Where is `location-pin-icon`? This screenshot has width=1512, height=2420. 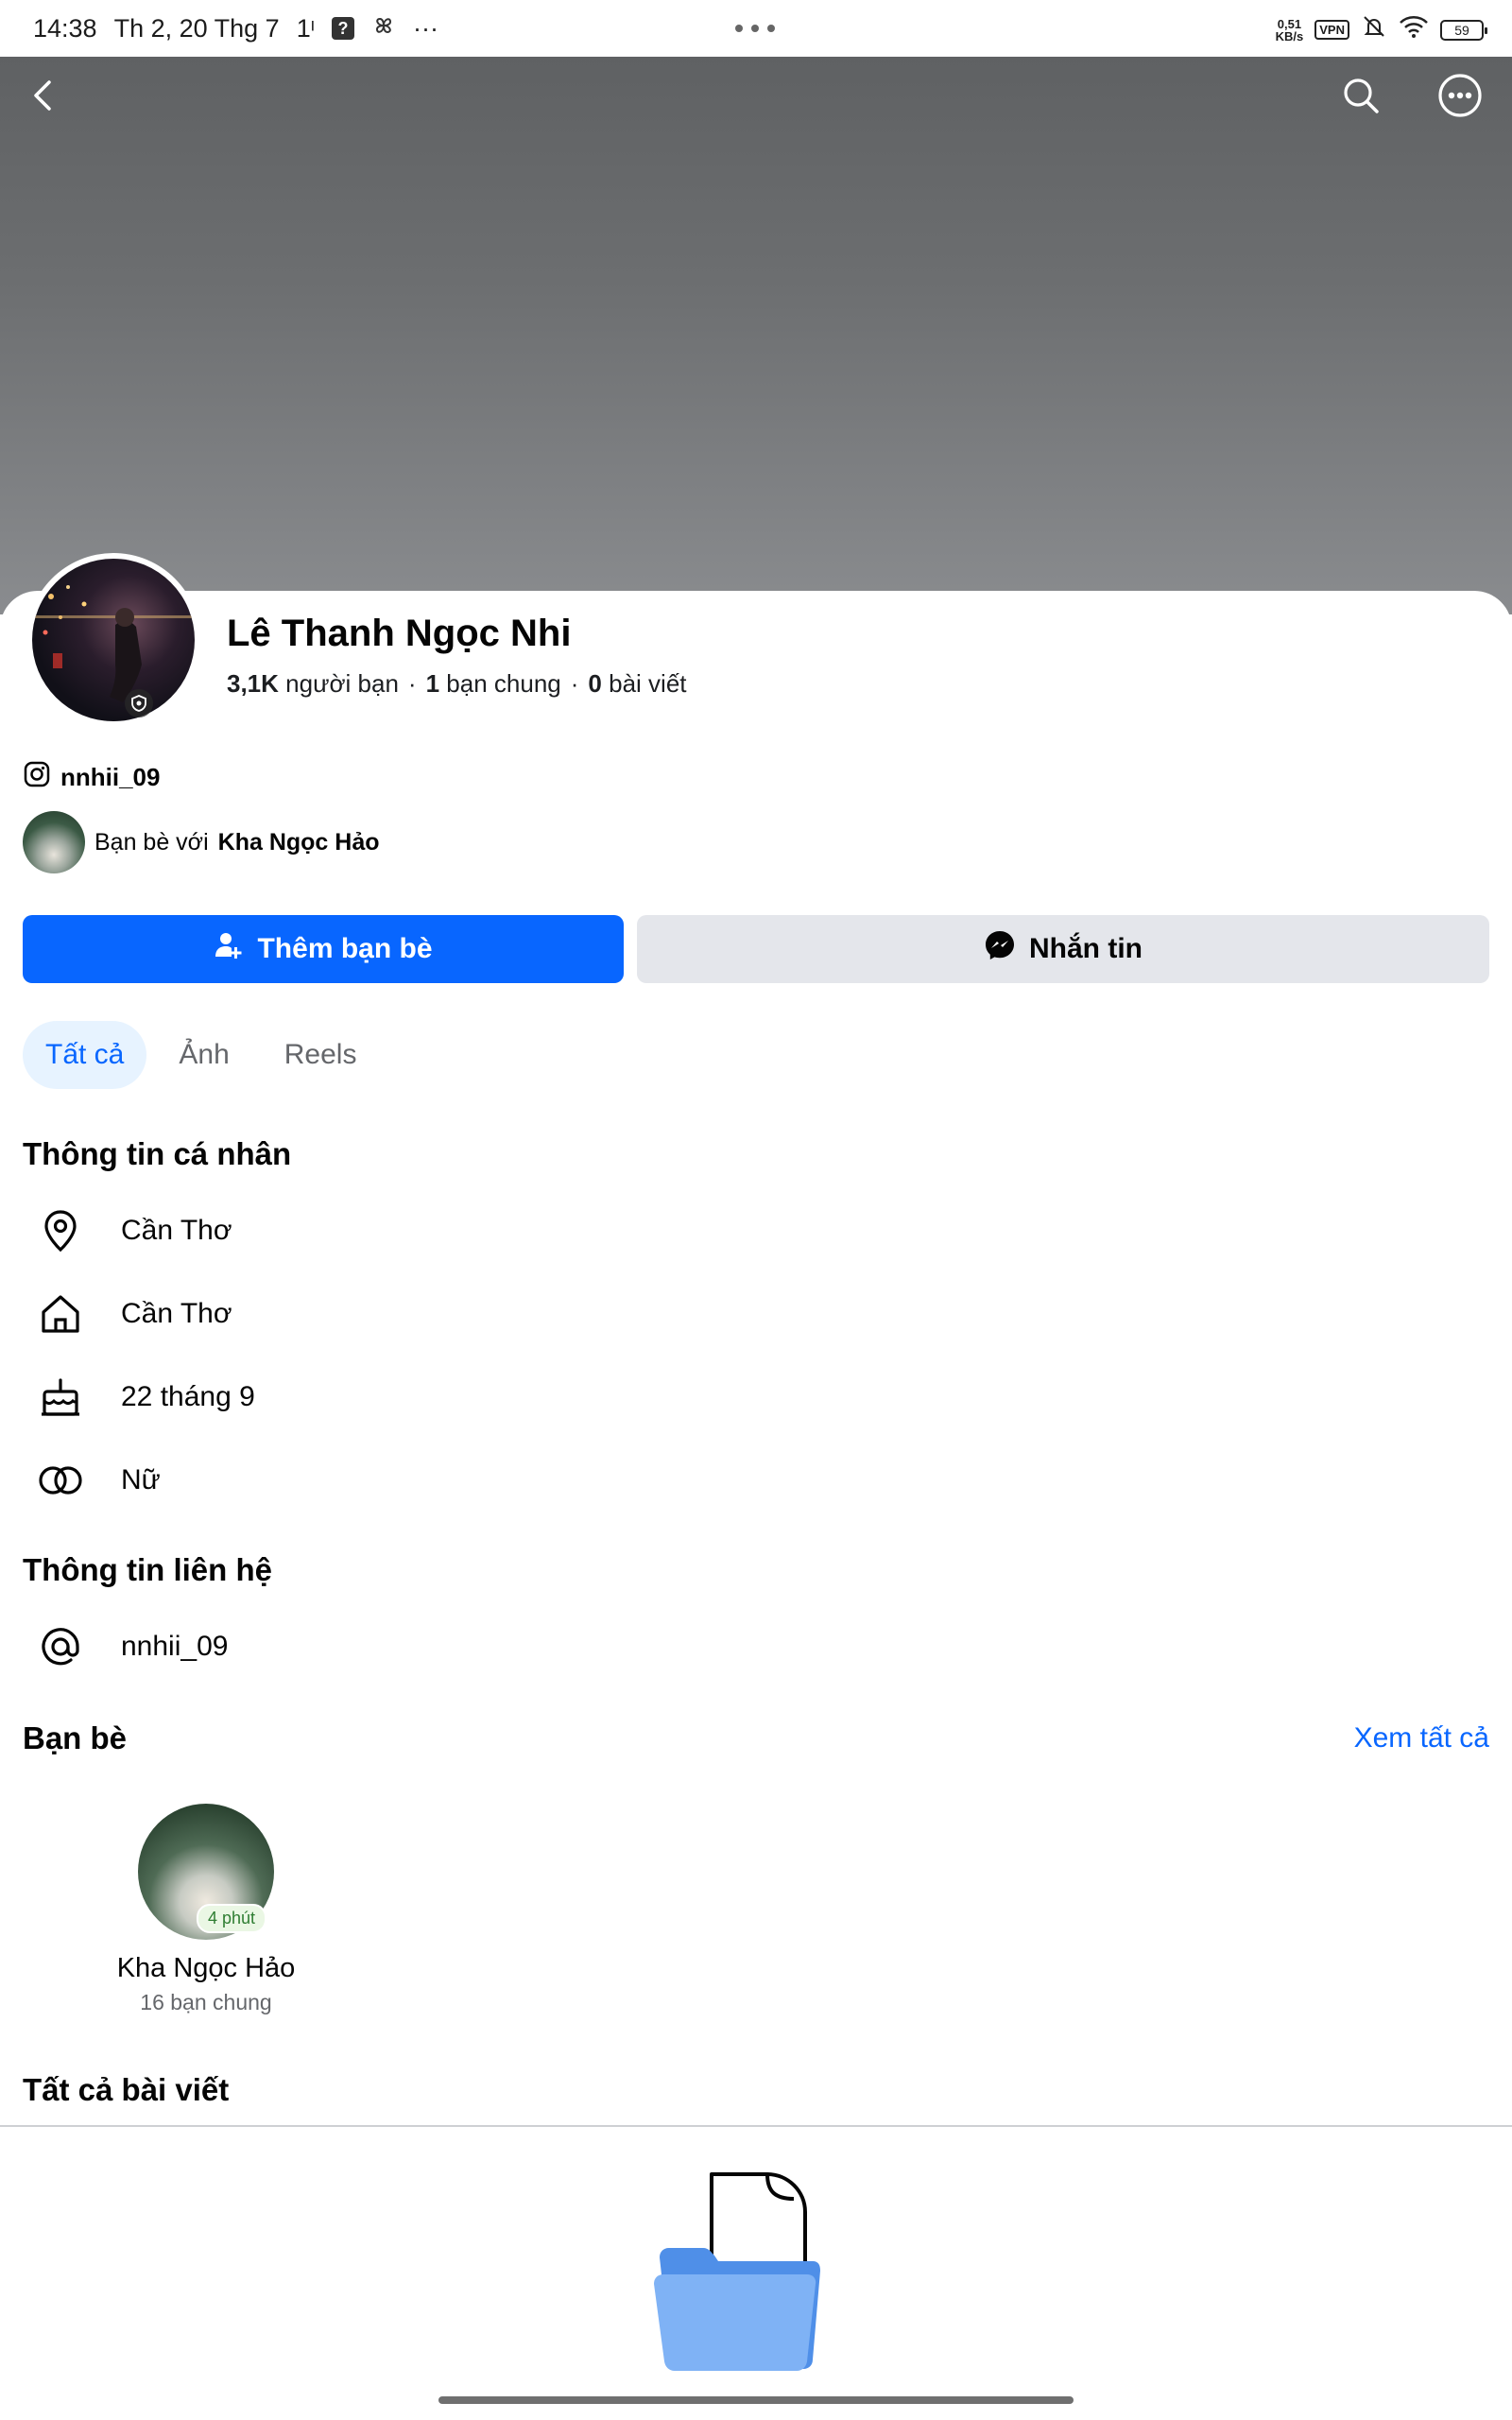 location-pin-icon is located at coordinates (60, 1231).